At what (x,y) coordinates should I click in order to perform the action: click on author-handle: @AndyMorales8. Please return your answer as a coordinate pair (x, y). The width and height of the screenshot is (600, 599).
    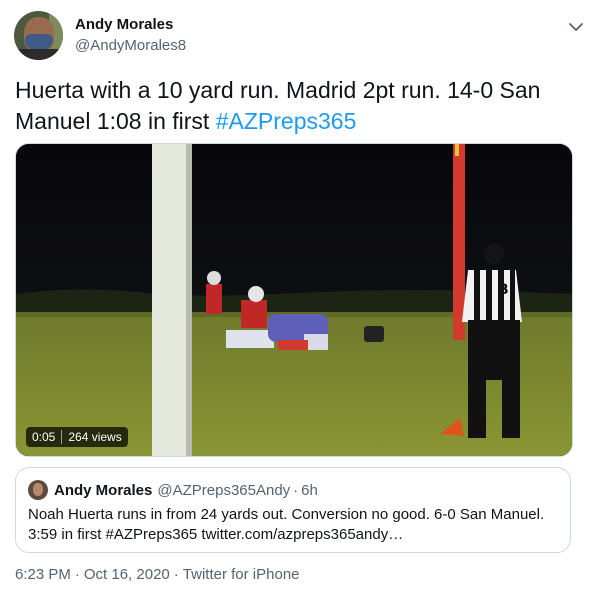
    Looking at the image, I should click on (130, 46).